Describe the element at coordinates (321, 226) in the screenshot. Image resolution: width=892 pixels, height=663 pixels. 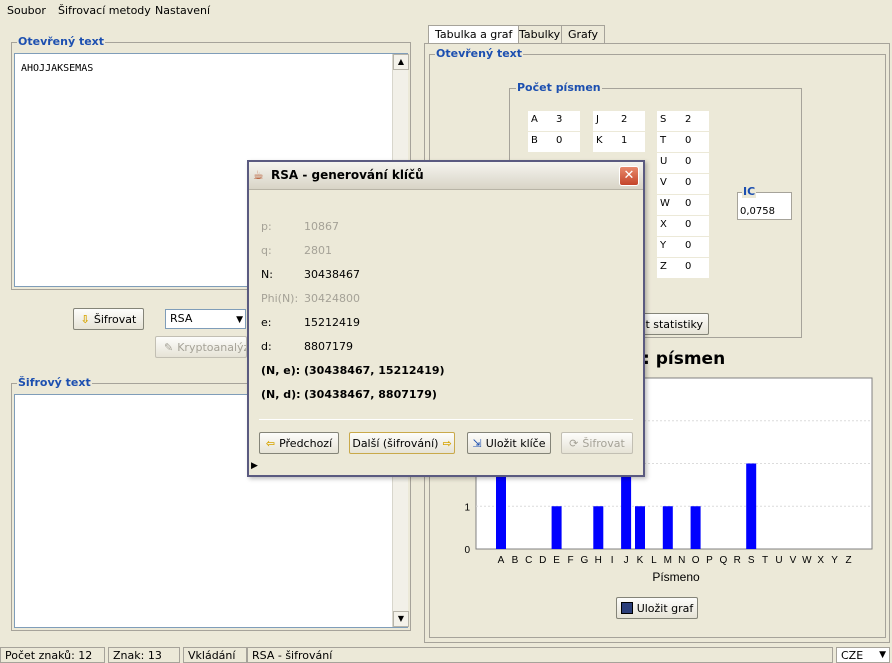
I see `key-value: 10867` at that location.